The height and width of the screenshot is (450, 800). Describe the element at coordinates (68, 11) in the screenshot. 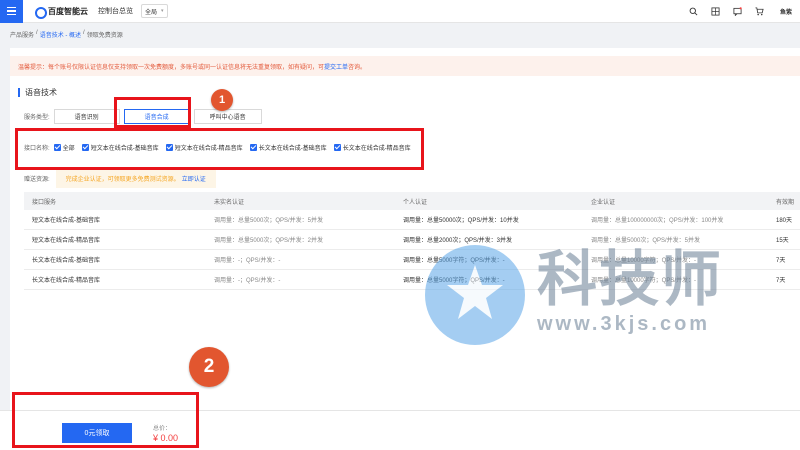

I see `logo-text: 百度智能云` at that location.